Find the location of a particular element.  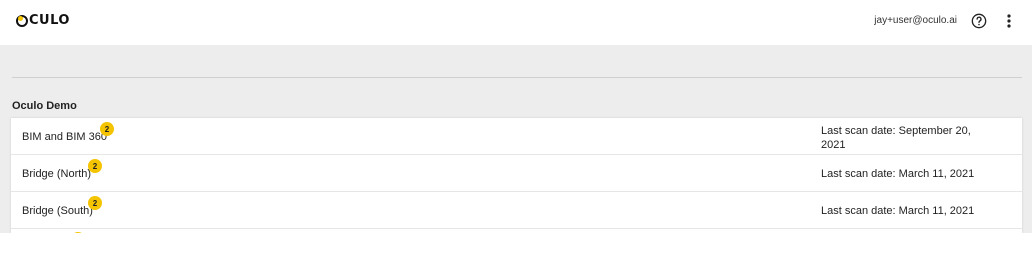

project-name: Bridge (South) is located at coordinates (57, 211).